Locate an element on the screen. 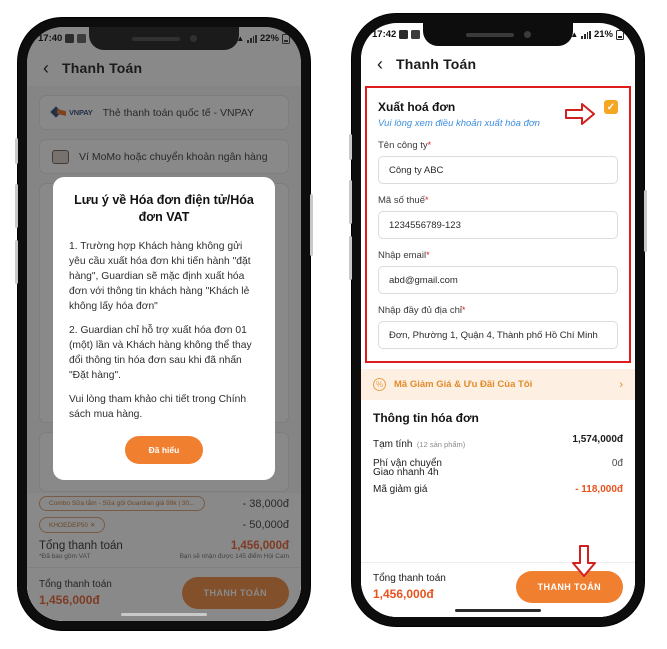 Image resolution: width=667 pixels, height=649 pixels. right-bottom-total: Tổng thanh toán 1,456,000đ is located at coordinates (409, 587).